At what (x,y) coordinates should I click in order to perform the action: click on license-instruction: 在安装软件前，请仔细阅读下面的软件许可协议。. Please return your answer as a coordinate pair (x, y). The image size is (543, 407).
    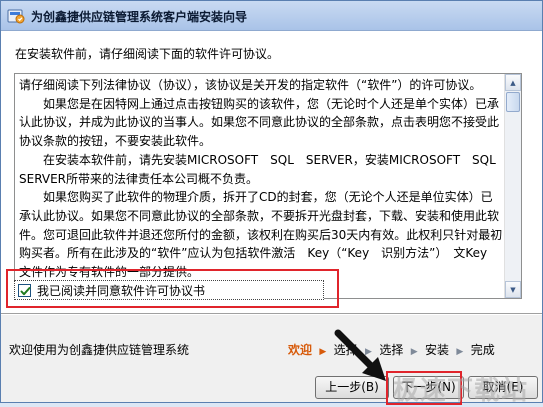
    Looking at the image, I should click on (147, 54).